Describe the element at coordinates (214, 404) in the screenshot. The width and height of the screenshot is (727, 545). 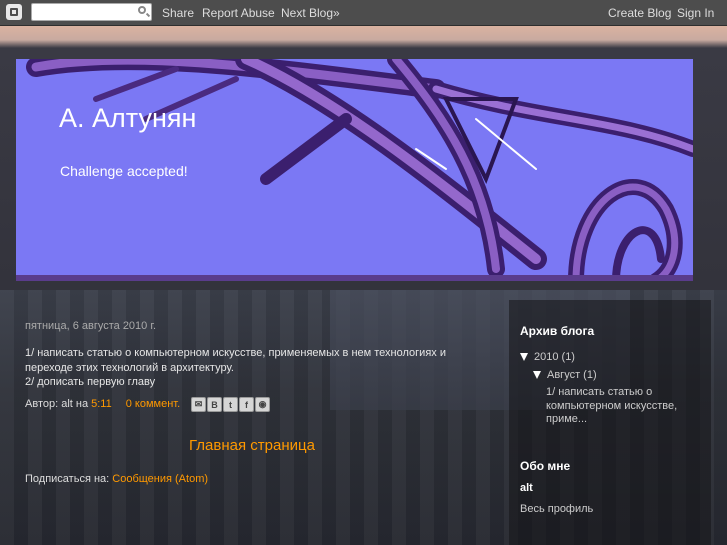
I see `blogthis-icon: B` at that location.